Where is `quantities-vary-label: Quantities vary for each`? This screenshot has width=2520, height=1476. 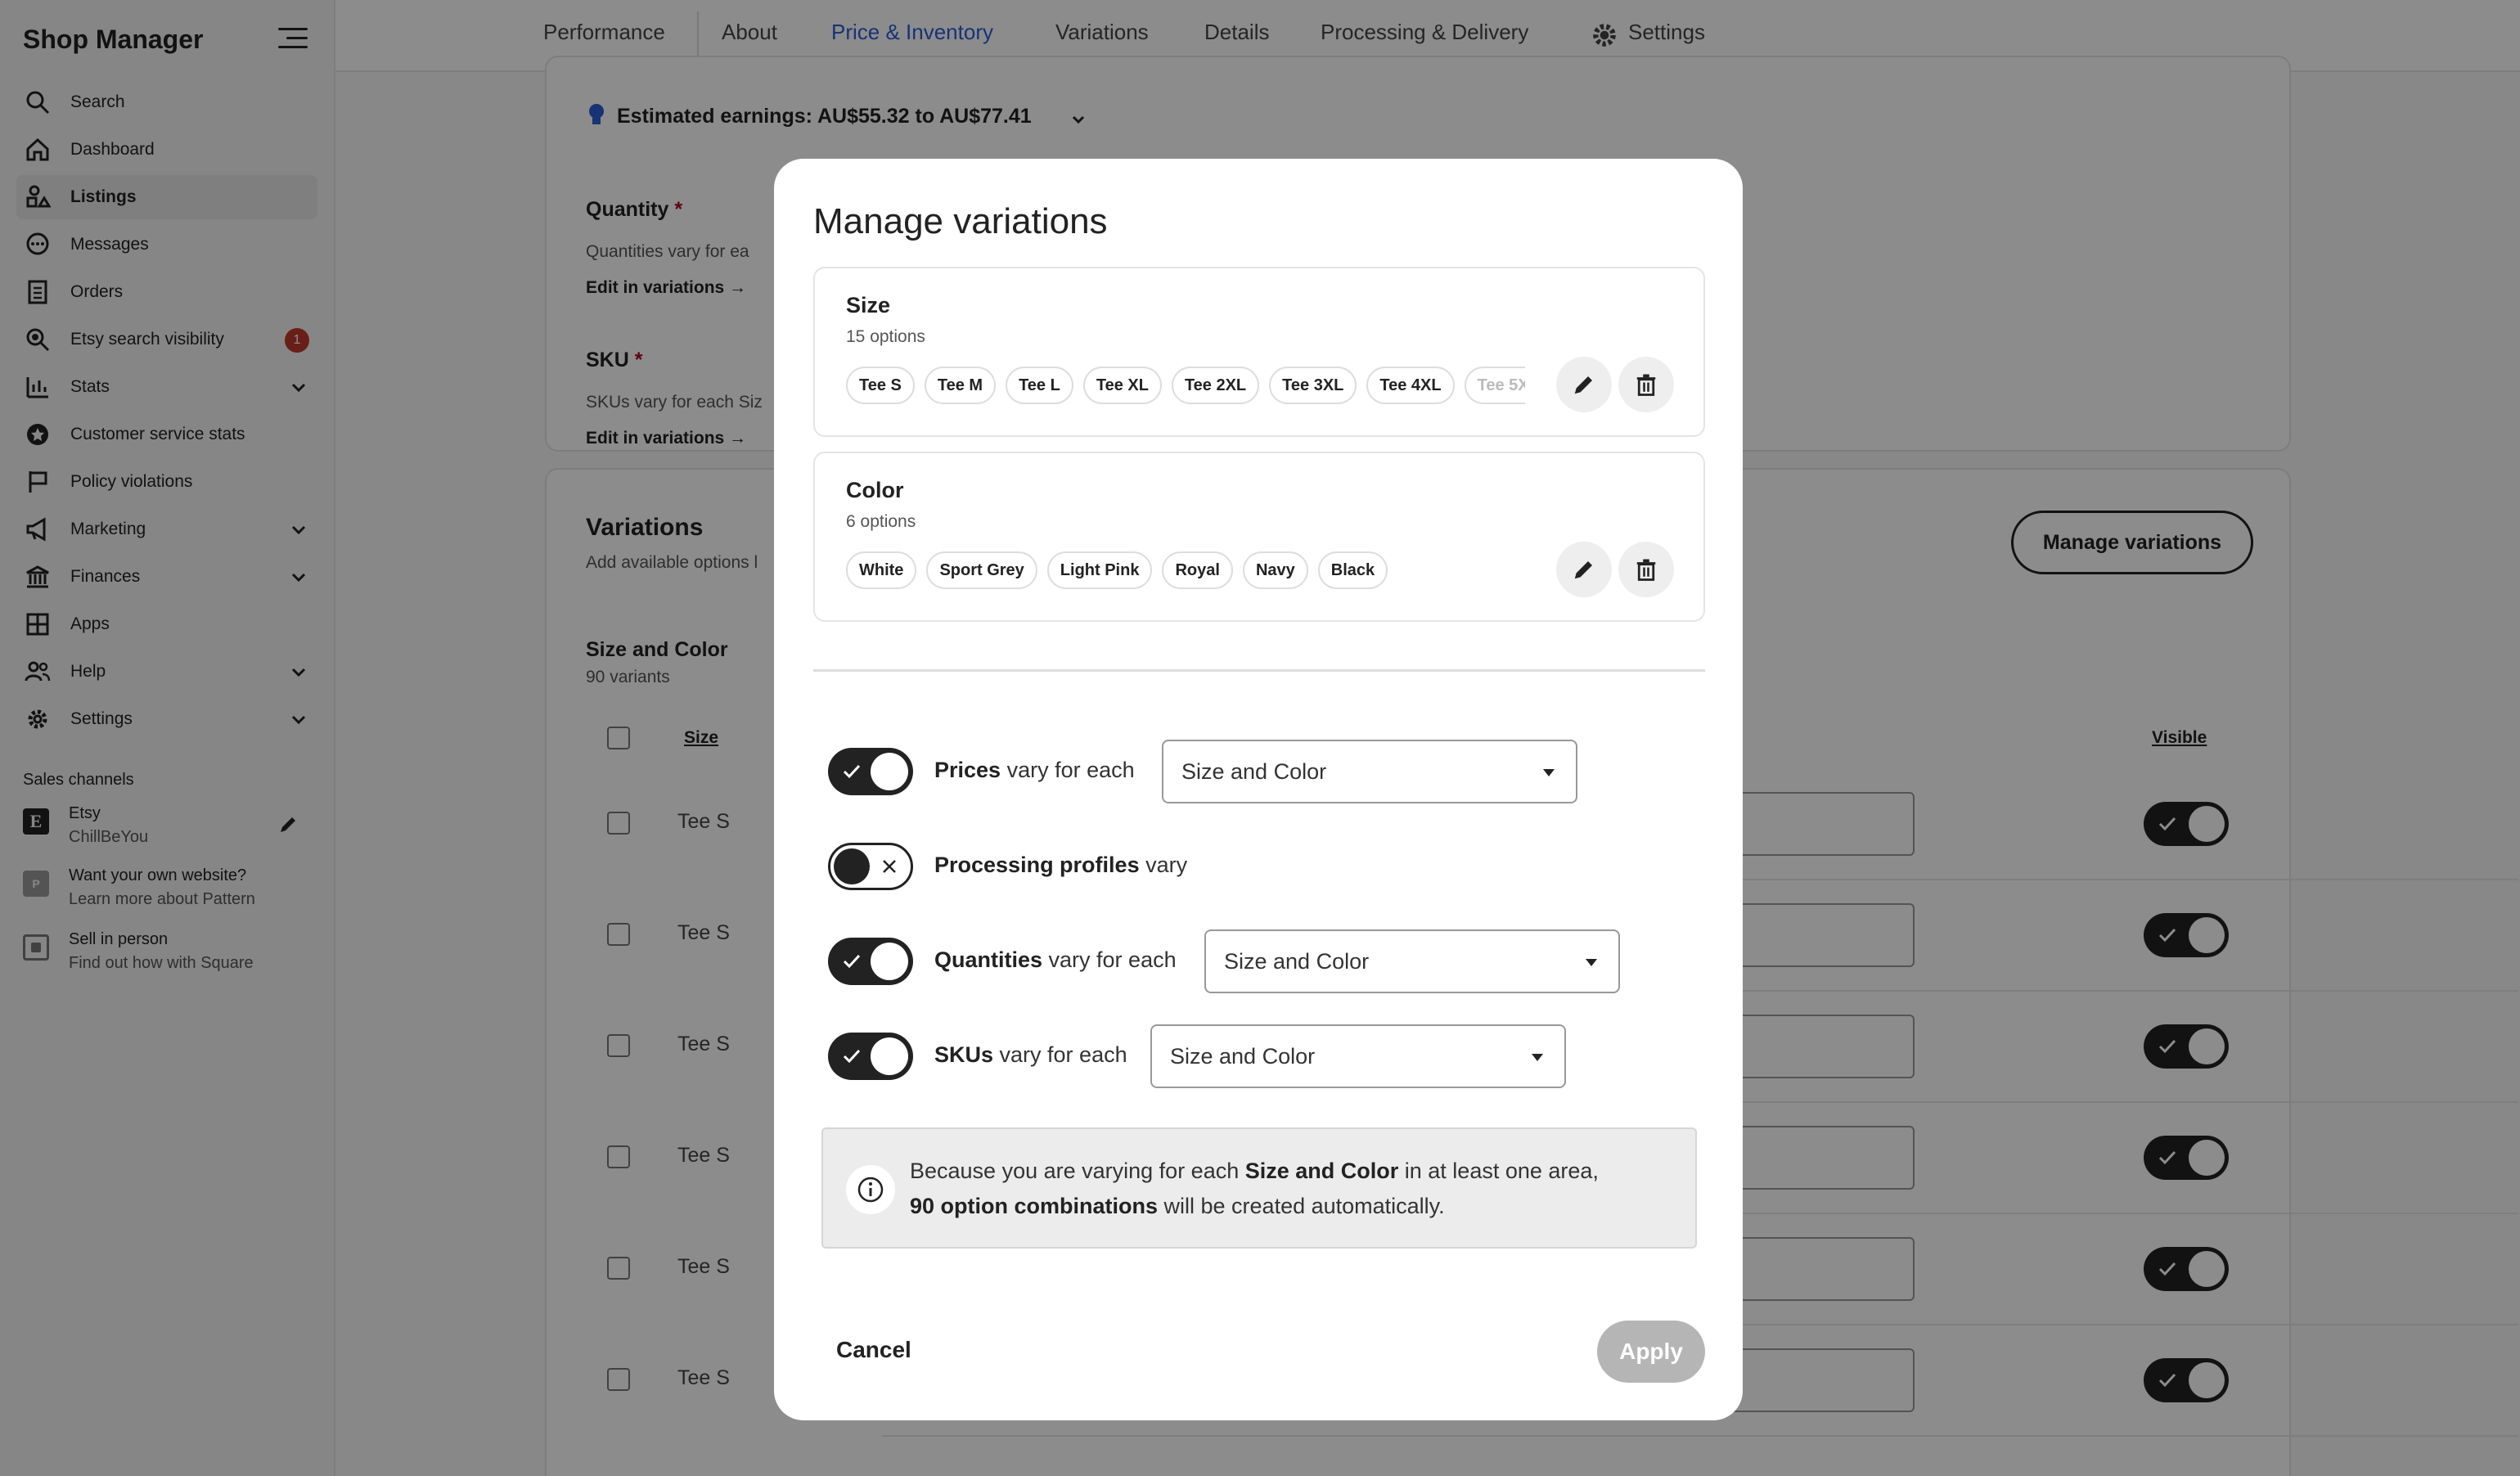 quantities-vary-label: Quantities vary for each is located at coordinates (1056, 960).